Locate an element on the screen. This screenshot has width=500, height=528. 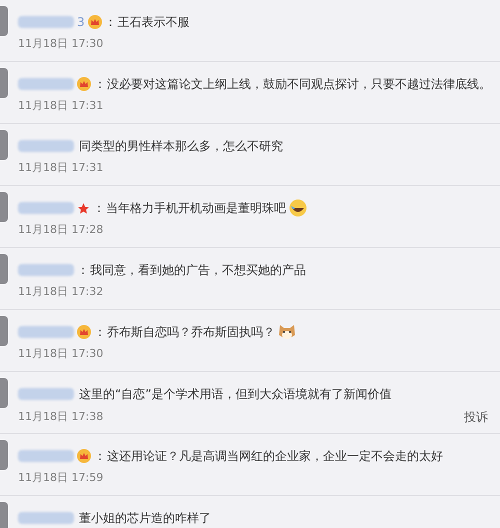
comment-time: 11月18日 17:32 is located at coordinates (61, 292).